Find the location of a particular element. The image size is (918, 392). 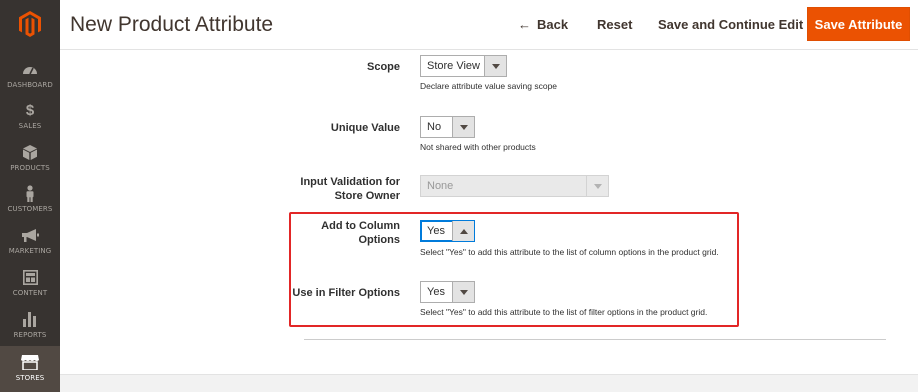

cube-icon is located at coordinates (30, 152).